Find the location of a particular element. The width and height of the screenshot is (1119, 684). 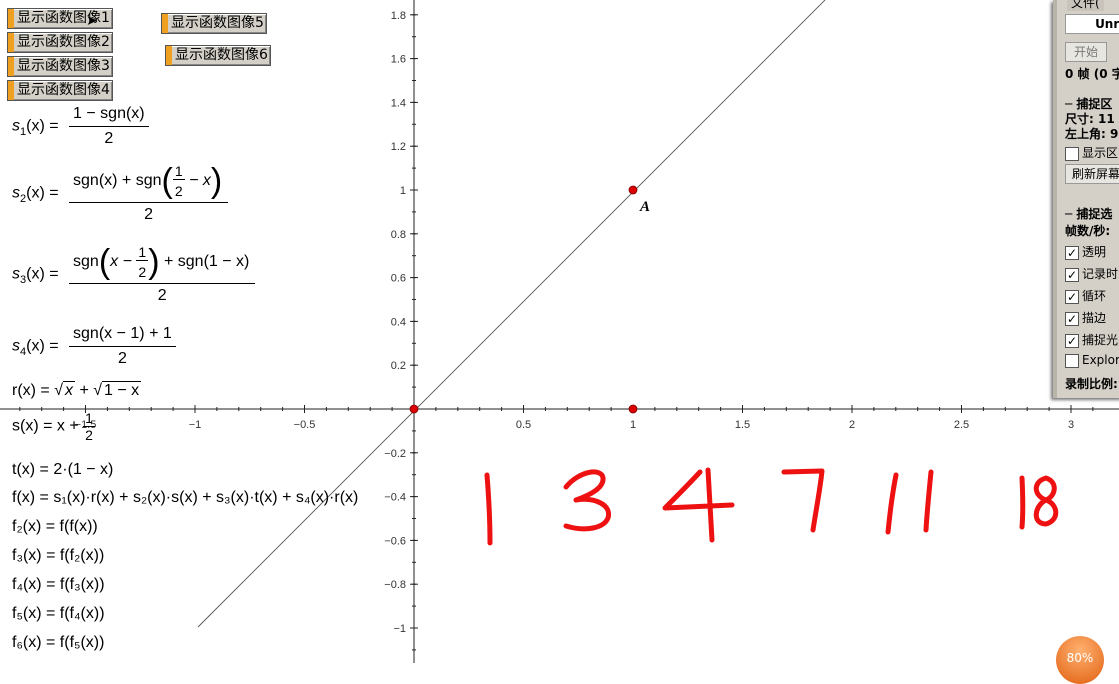

y-tick-label: −0.8 is located at coordinates (395, 585).